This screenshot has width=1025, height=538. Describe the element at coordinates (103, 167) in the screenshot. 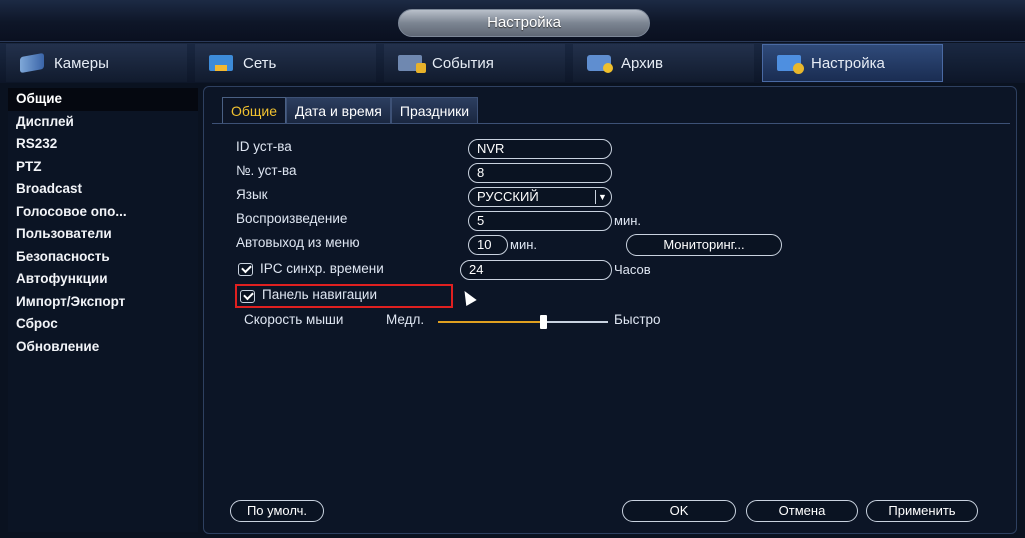

I see `sidebar-item-ptz: PTZ` at that location.